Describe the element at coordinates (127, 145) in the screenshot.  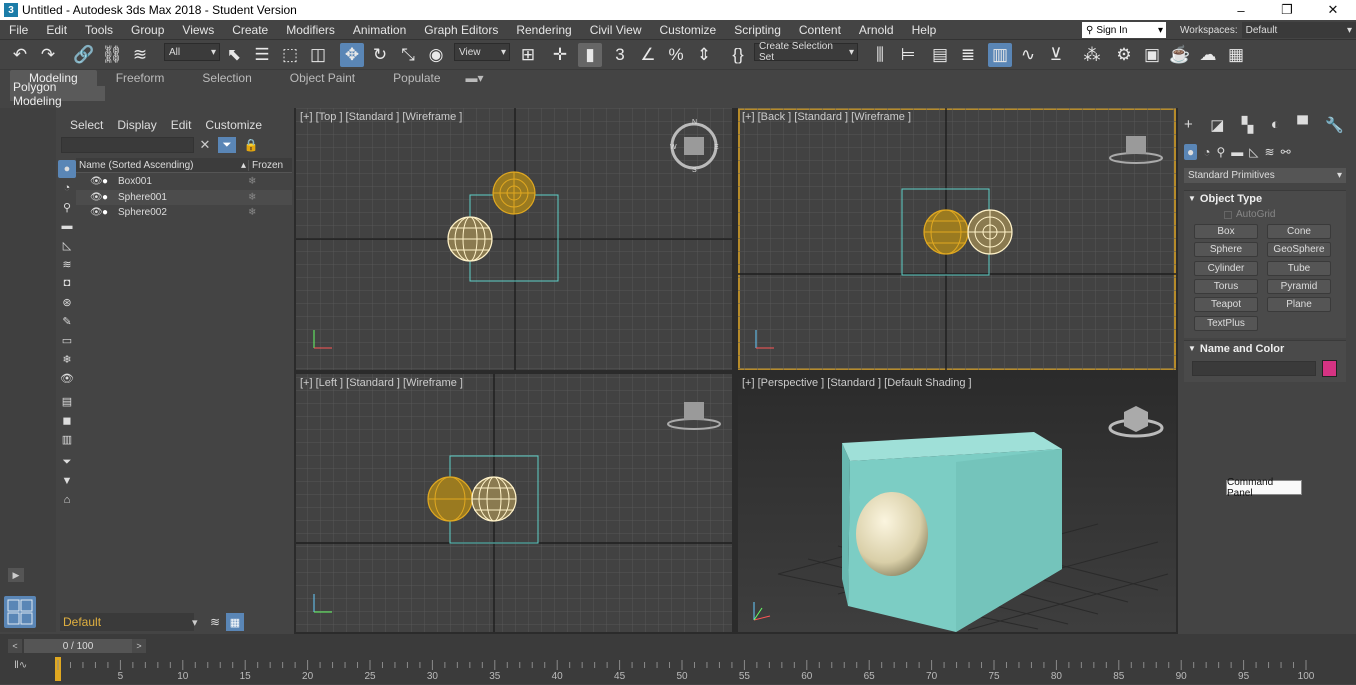
I see `scene-search-input` at that location.